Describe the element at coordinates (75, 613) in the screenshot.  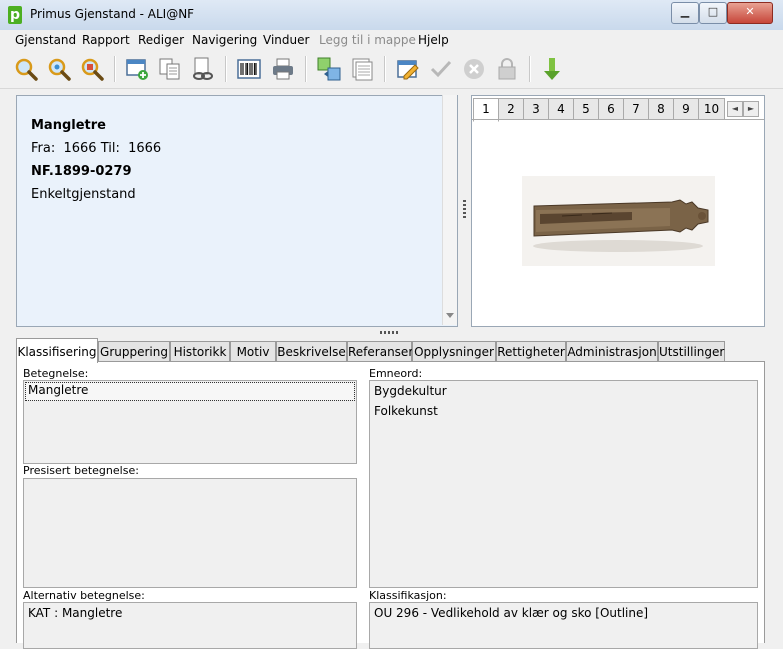
I see `alternativ-betegnelse-value: KAT : Mangletre` at that location.